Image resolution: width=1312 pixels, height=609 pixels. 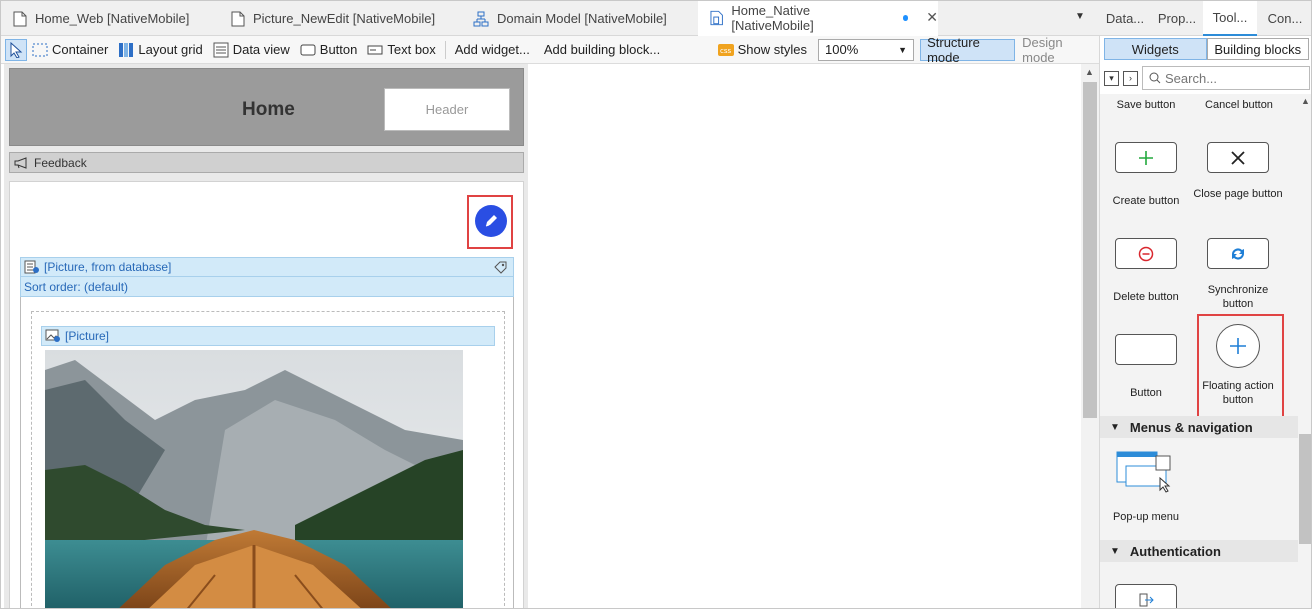 I want to click on create-button-widget, so click(x=1146, y=157).